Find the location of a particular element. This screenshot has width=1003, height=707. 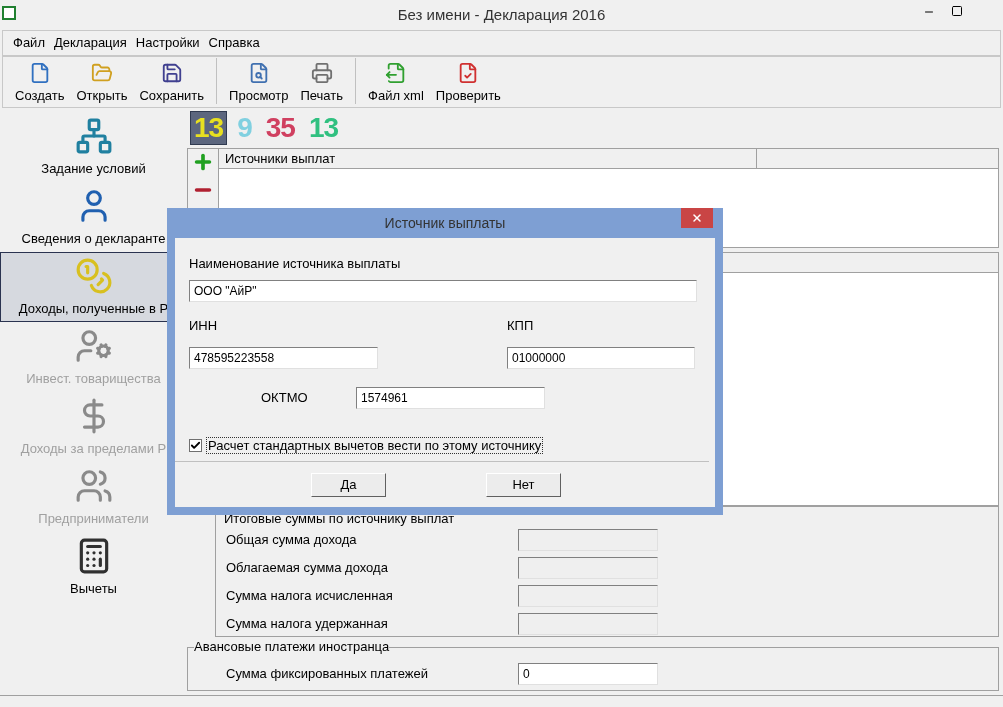

dialog-title: Источник выплаты is located at coordinates (445, 223).